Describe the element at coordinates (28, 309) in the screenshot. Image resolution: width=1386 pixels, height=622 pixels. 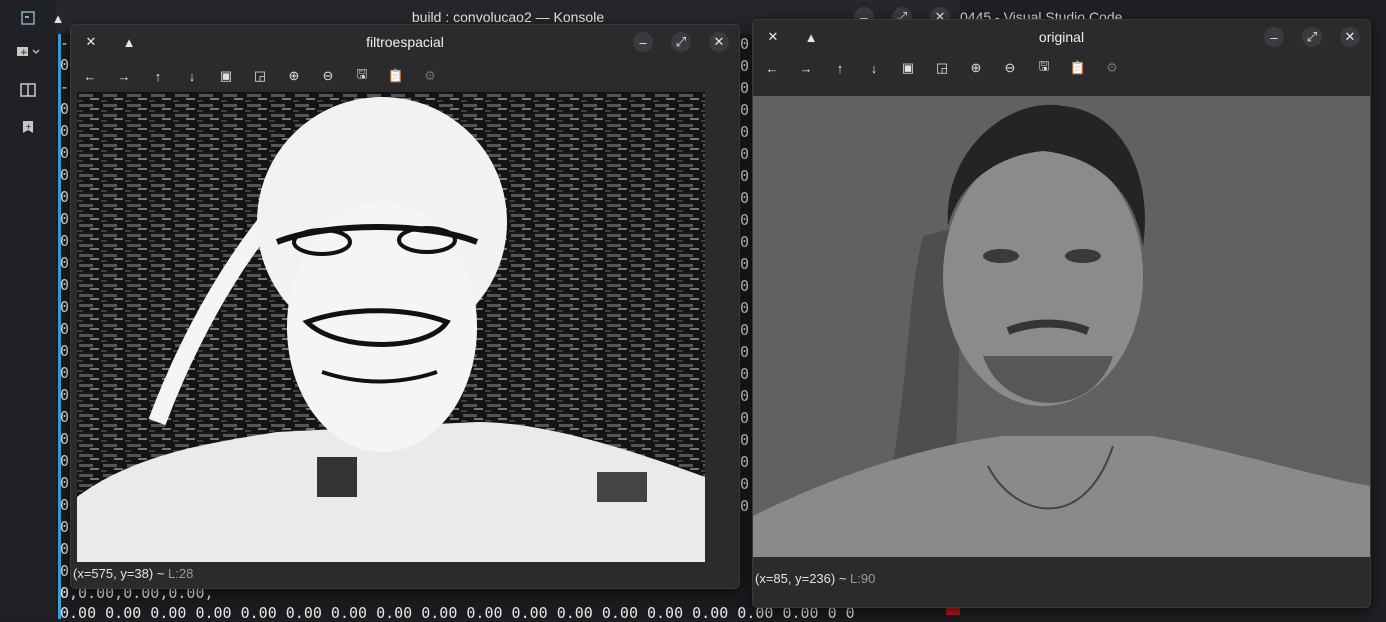
I see `vscode-activity-bar: + +` at that location.